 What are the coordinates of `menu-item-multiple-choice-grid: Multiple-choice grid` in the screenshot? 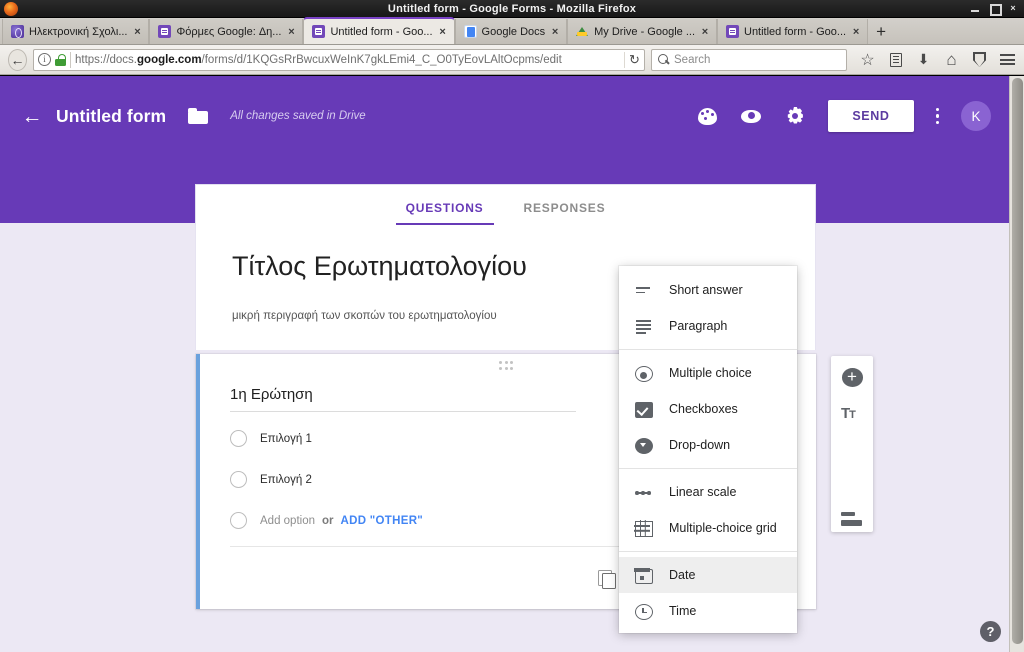 It's located at (708, 528).